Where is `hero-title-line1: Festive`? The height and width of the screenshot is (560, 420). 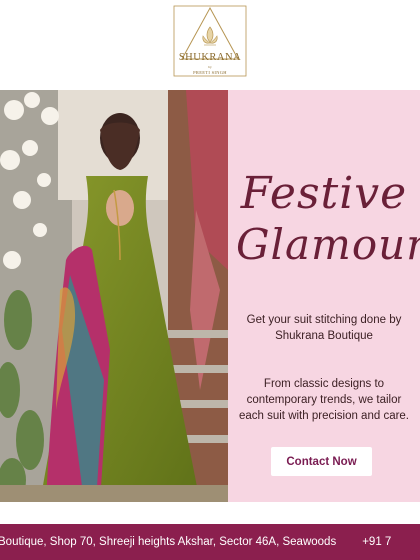
hero-title-line1: Festive is located at coordinates (324, 193).